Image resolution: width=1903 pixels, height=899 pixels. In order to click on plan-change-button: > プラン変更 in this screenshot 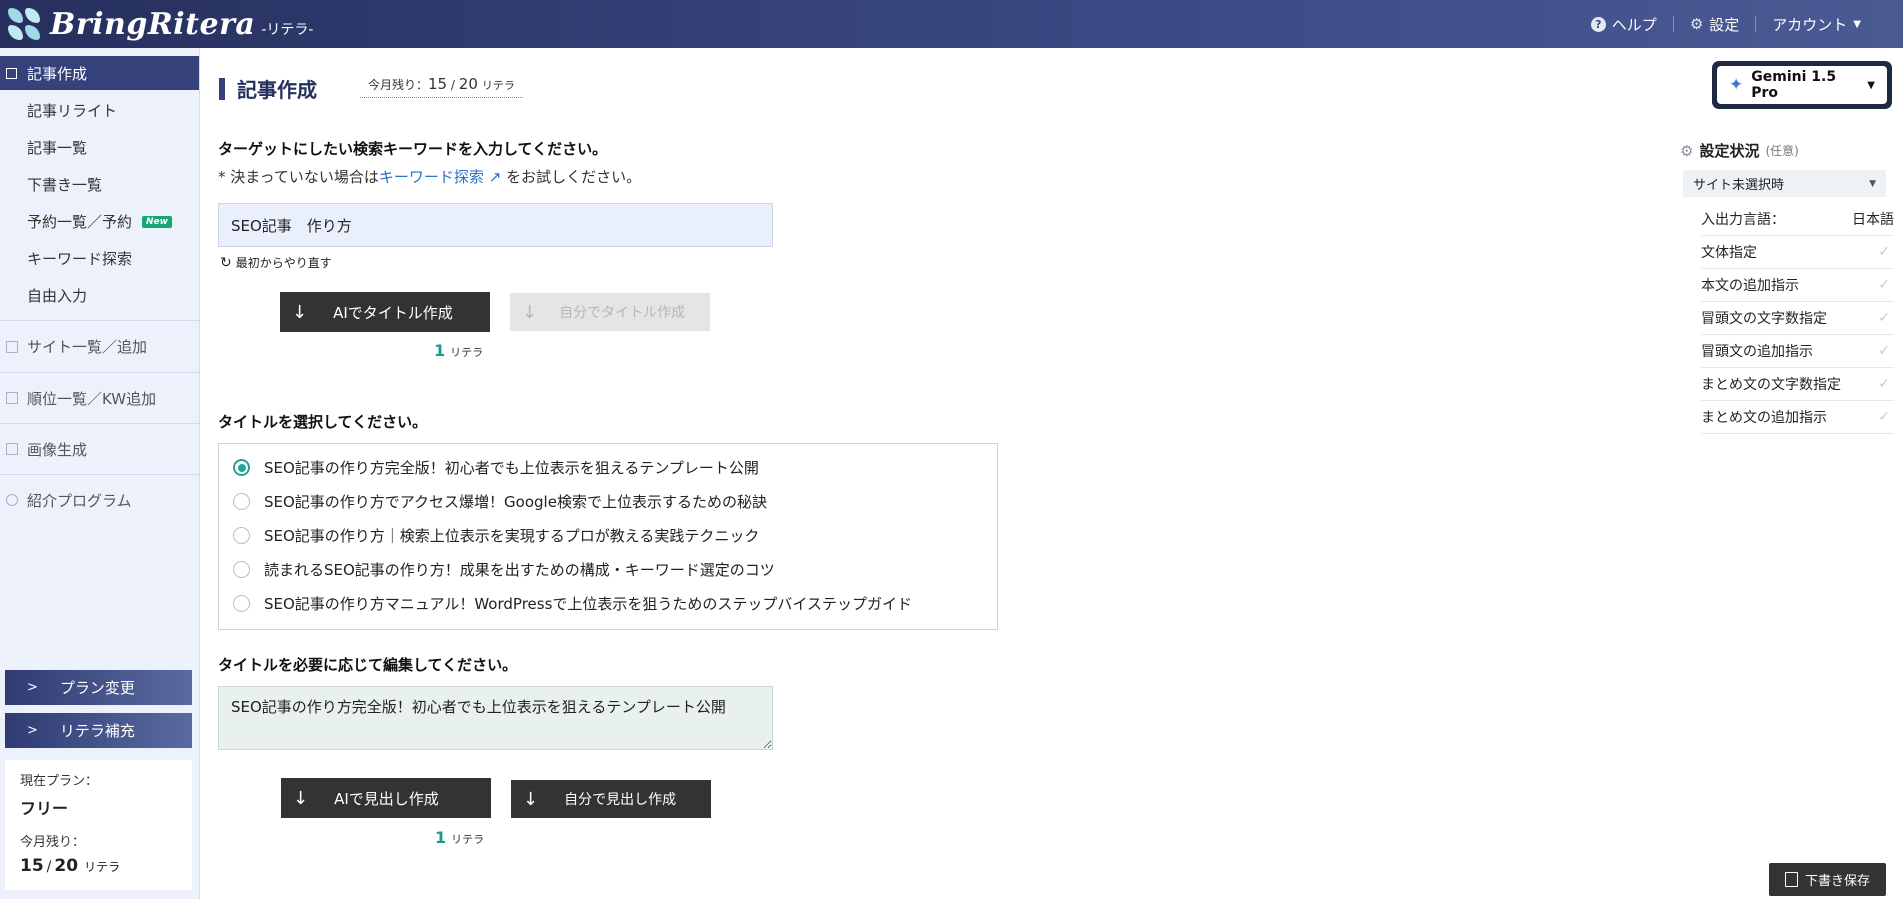, I will do `click(98, 687)`.